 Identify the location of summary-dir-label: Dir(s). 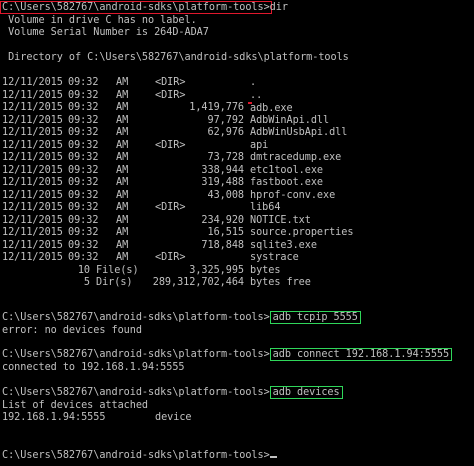
(114, 282).